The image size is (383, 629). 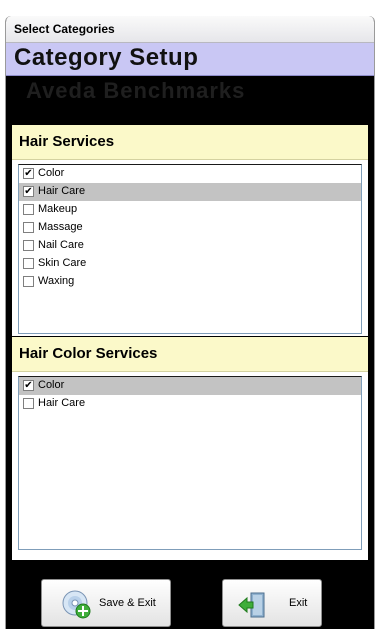 What do you see at coordinates (64, 29) in the screenshot?
I see `window-title: Select Categories` at bounding box center [64, 29].